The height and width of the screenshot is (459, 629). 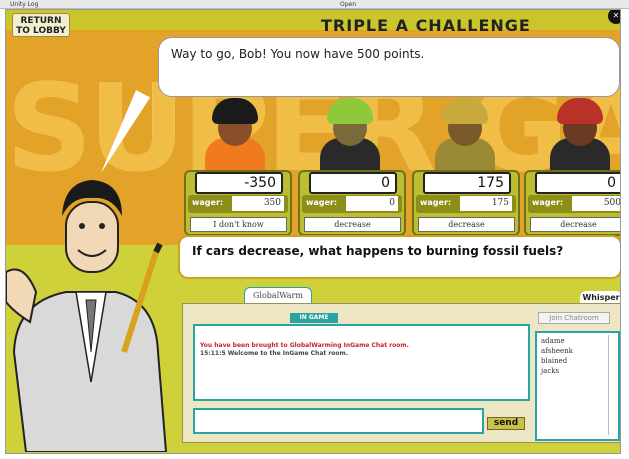 What do you see at coordinates (577, 341) in the screenshot?
I see `user-list-item: adame` at bounding box center [577, 341].